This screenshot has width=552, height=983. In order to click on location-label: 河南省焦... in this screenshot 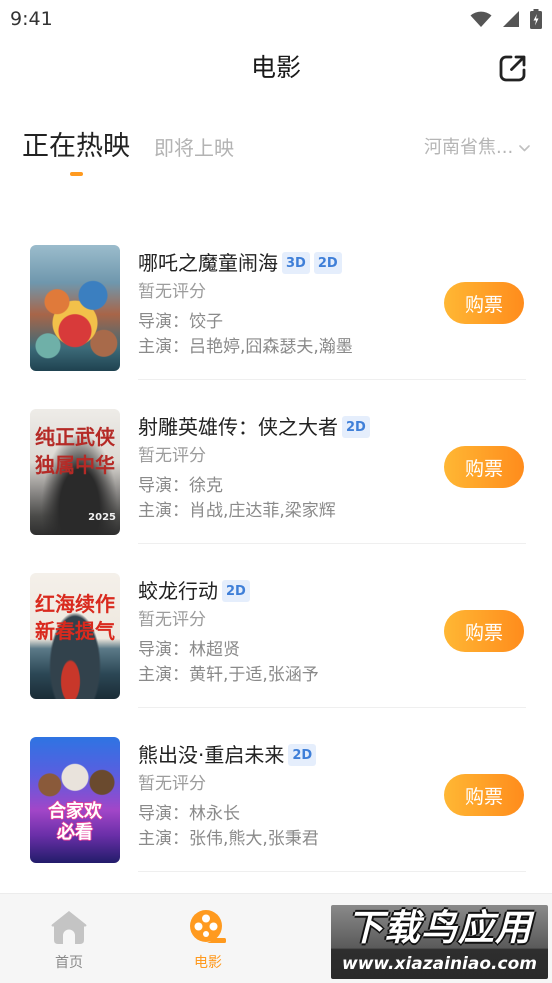, I will do `click(469, 147)`.